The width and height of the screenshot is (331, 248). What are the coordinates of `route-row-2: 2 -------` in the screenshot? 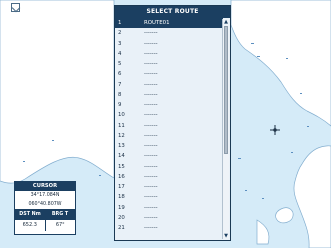 It's located at (169, 33).